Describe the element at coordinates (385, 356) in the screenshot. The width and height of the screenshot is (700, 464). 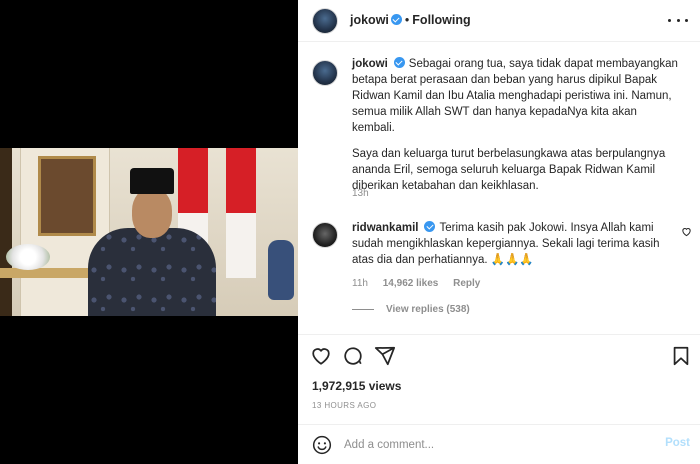
I see `share-icon` at that location.